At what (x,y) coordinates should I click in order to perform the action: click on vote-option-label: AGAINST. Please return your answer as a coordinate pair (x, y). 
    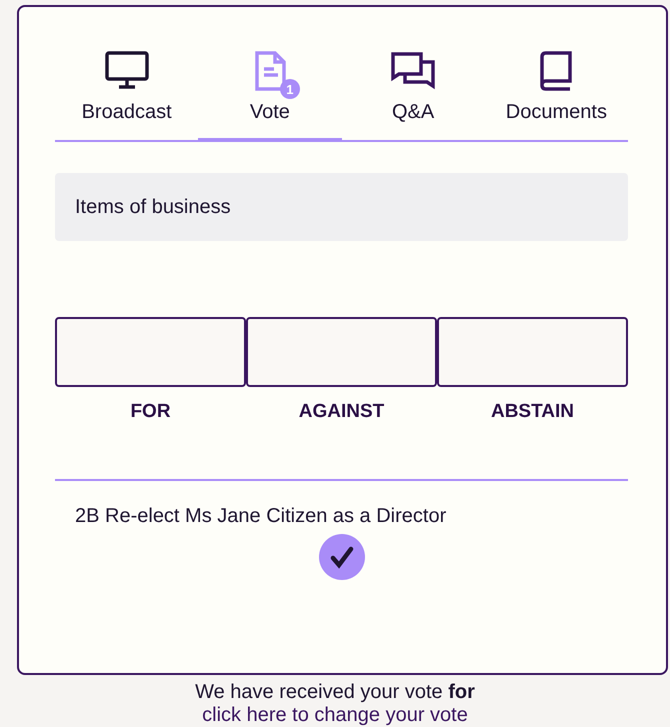
    Looking at the image, I should click on (341, 412).